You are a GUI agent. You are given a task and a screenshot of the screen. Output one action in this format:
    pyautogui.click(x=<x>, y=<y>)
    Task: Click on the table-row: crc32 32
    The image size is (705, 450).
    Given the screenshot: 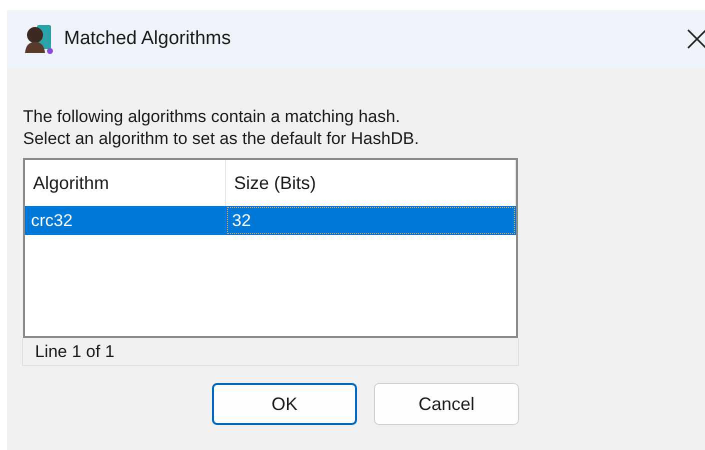 What is the action you would take?
    pyautogui.click(x=270, y=220)
    